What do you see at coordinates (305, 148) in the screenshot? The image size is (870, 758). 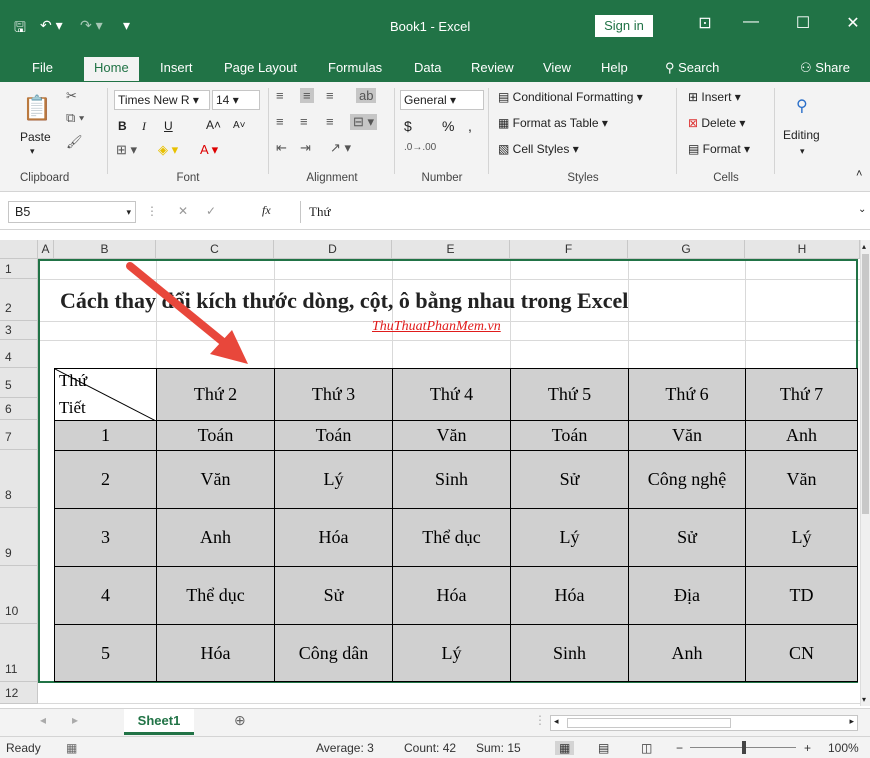 I see `increase-indent-icon: ⇥` at bounding box center [305, 148].